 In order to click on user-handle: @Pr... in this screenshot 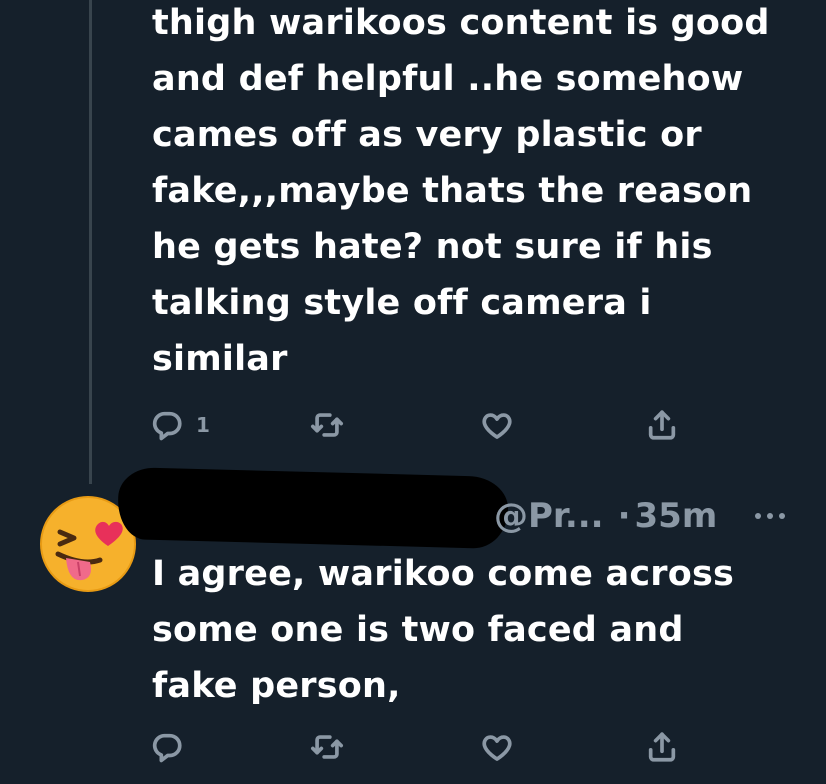, I will do `click(549, 516)`.